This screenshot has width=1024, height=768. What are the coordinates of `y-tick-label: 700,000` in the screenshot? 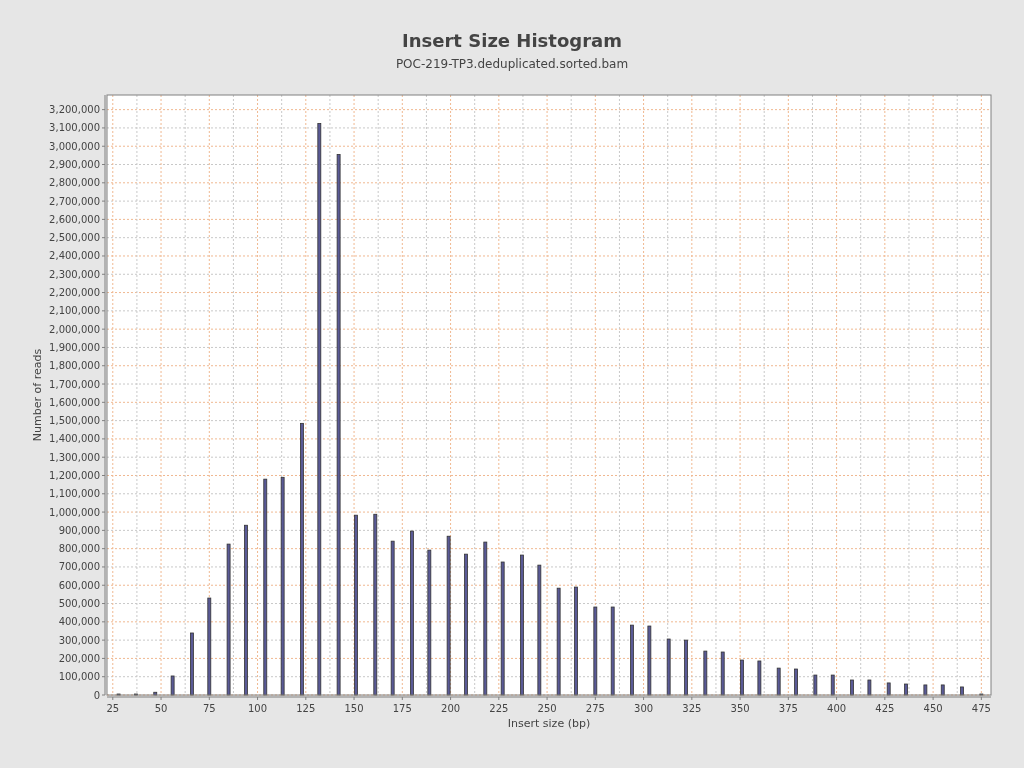 It's located at (79, 567).